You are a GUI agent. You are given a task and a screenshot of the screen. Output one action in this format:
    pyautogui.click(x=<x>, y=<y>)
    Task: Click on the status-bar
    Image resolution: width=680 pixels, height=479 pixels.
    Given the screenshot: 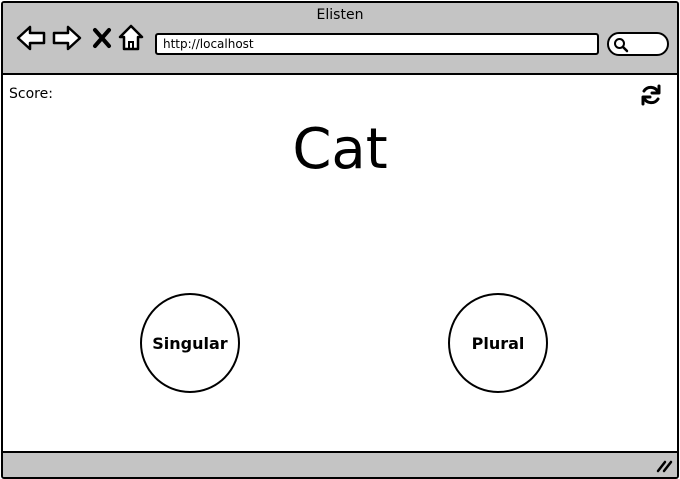 What is the action you would take?
    pyautogui.click(x=340, y=464)
    